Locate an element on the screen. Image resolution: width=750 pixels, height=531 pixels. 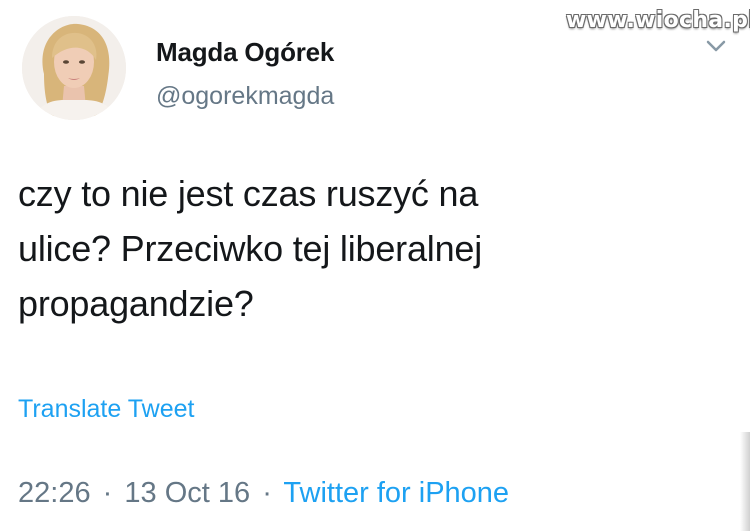
avatar is located at coordinates (74, 68).